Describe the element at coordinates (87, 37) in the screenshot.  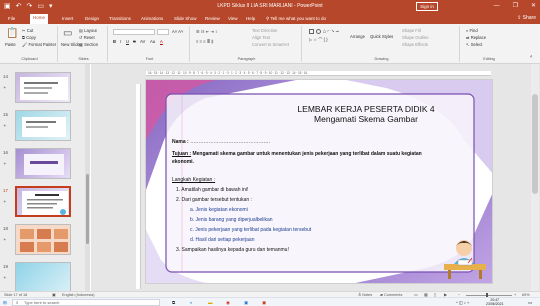
I see `reset-button: ↺ Reset` at that location.